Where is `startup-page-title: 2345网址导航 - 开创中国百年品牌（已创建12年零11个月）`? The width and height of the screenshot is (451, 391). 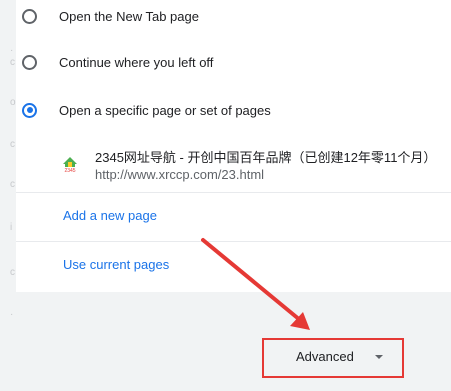 startup-page-title: 2345网址导航 - 开创中国百年品牌（已创建12年零11个月） is located at coordinates (266, 157).